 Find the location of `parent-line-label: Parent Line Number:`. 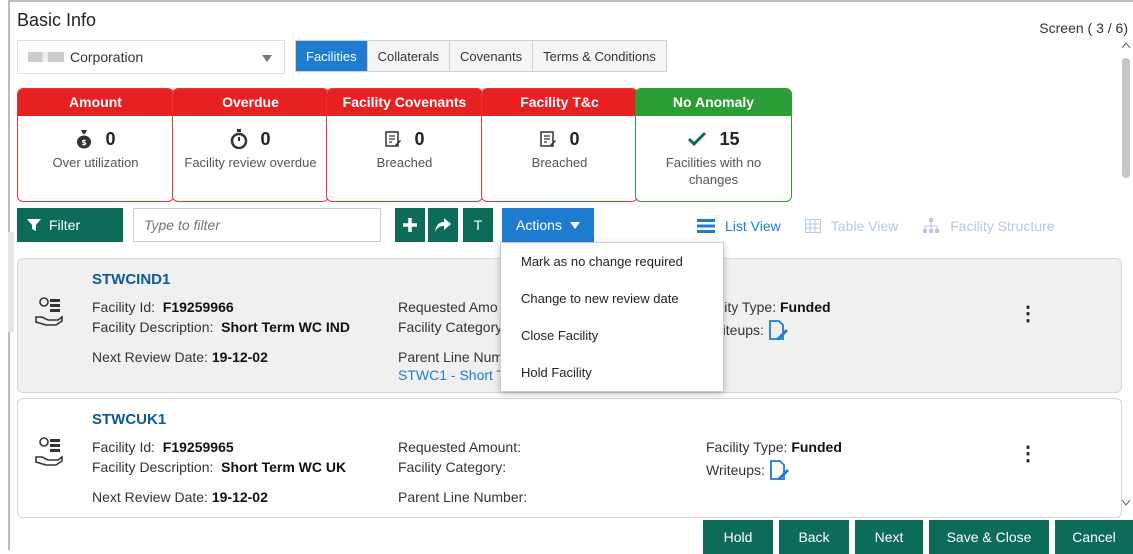

parent-line-label: Parent Line Number: is located at coordinates (463, 497).